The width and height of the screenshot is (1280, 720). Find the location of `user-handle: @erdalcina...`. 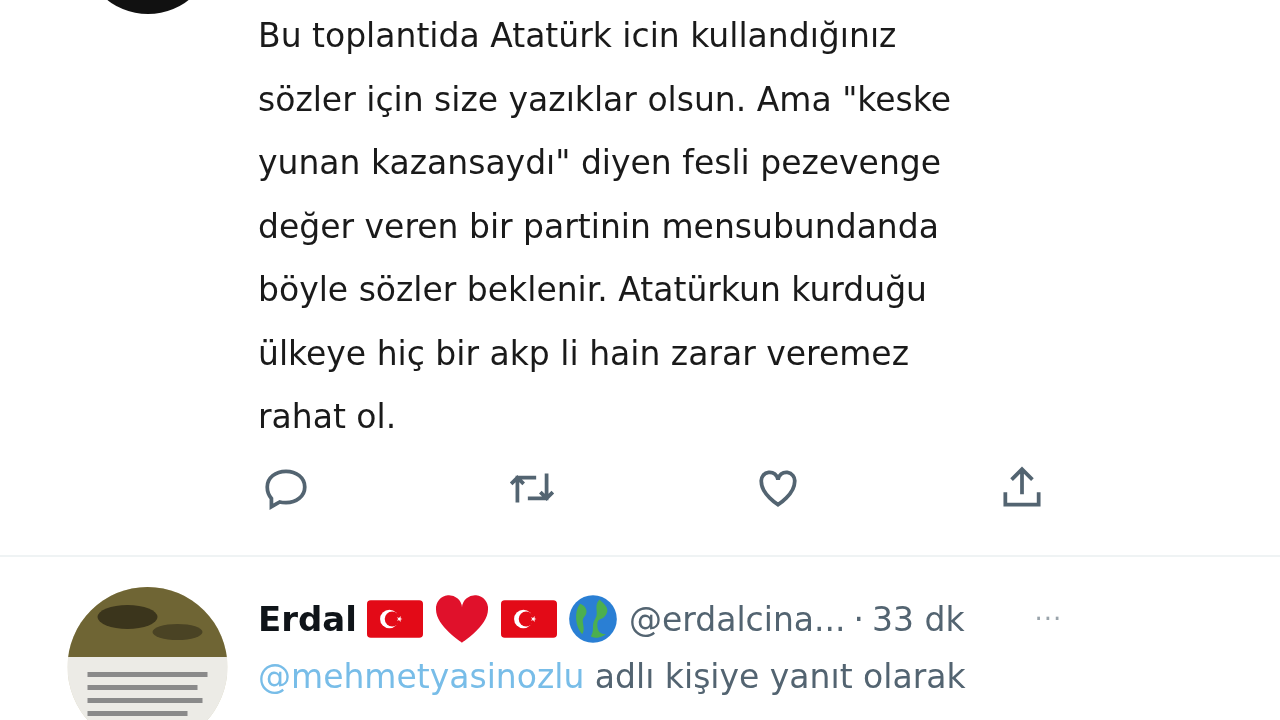

user-handle: @erdalcina... is located at coordinates (737, 619).